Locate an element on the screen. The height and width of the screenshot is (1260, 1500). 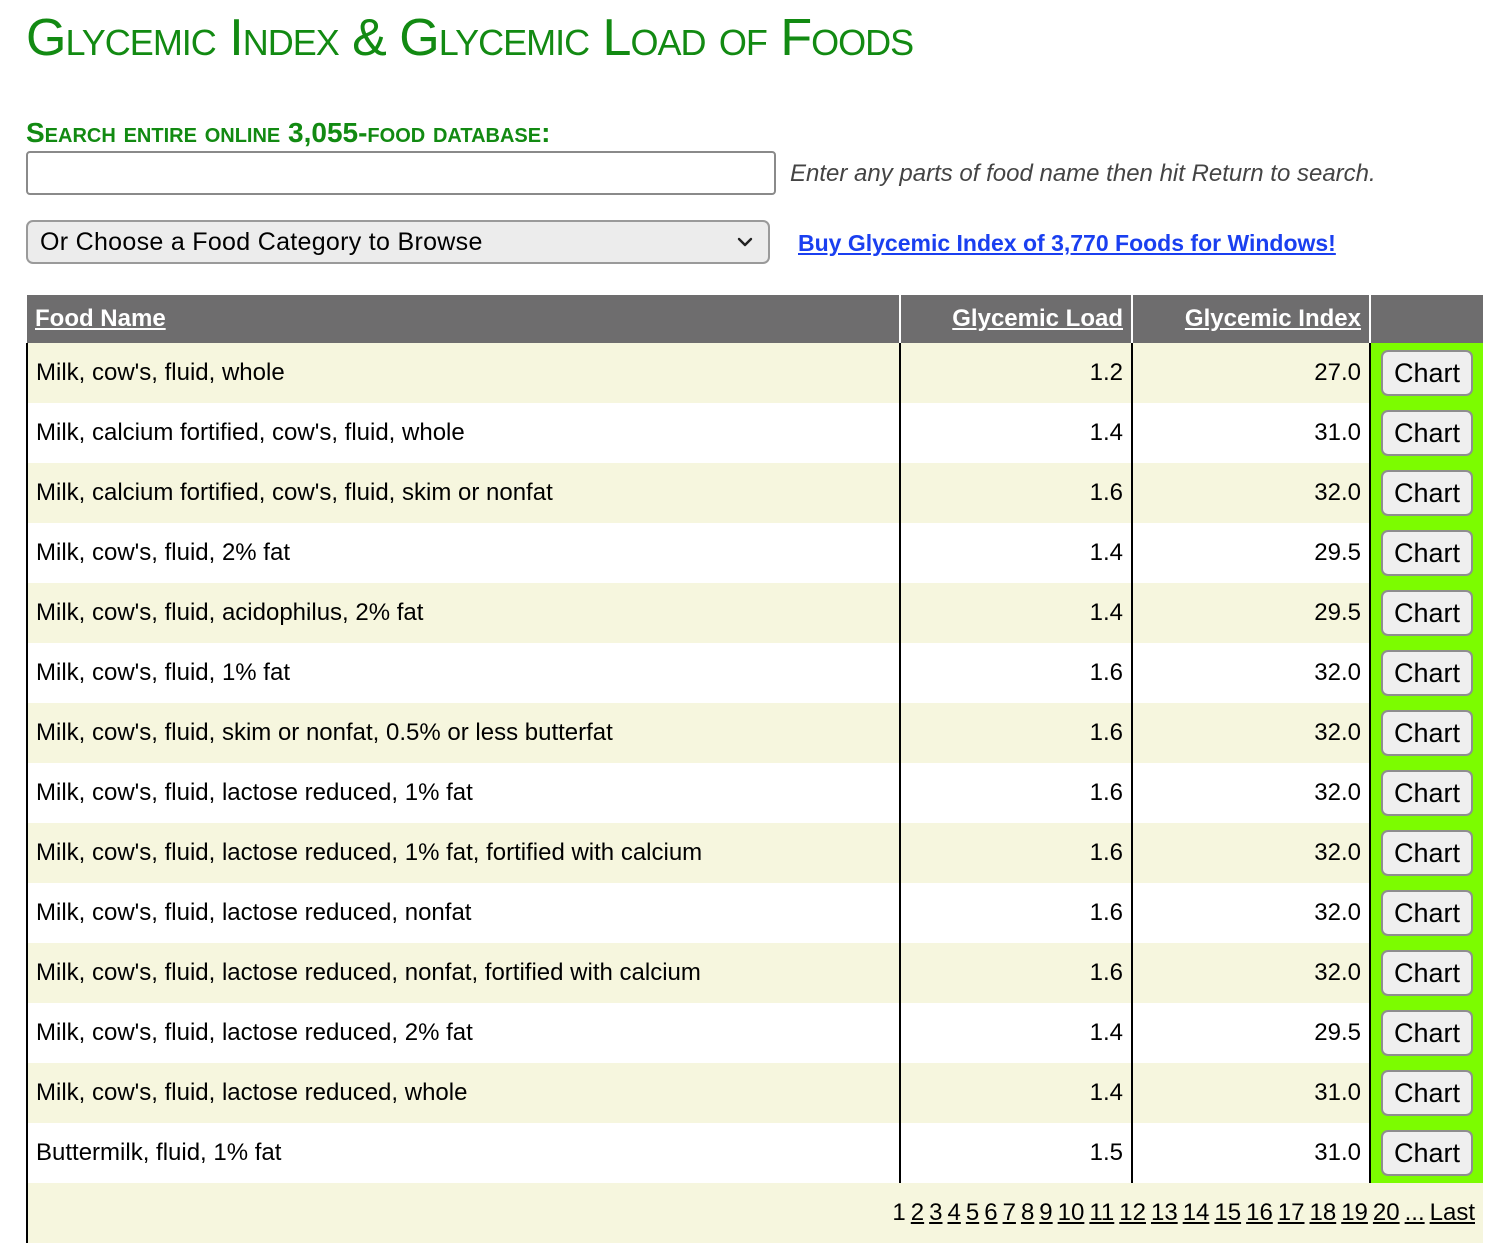
category-select: Or Choose a Food Category to Browse is located at coordinates (398, 242).